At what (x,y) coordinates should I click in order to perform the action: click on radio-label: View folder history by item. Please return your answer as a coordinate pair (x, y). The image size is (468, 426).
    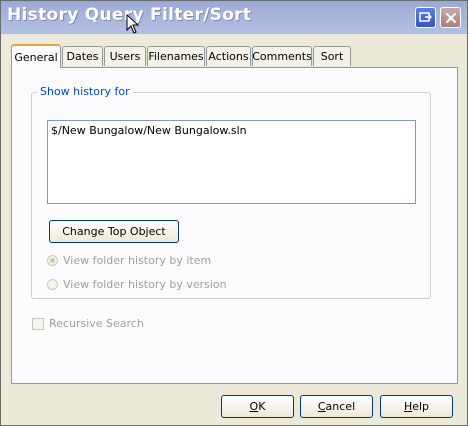
    Looking at the image, I should click on (137, 260).